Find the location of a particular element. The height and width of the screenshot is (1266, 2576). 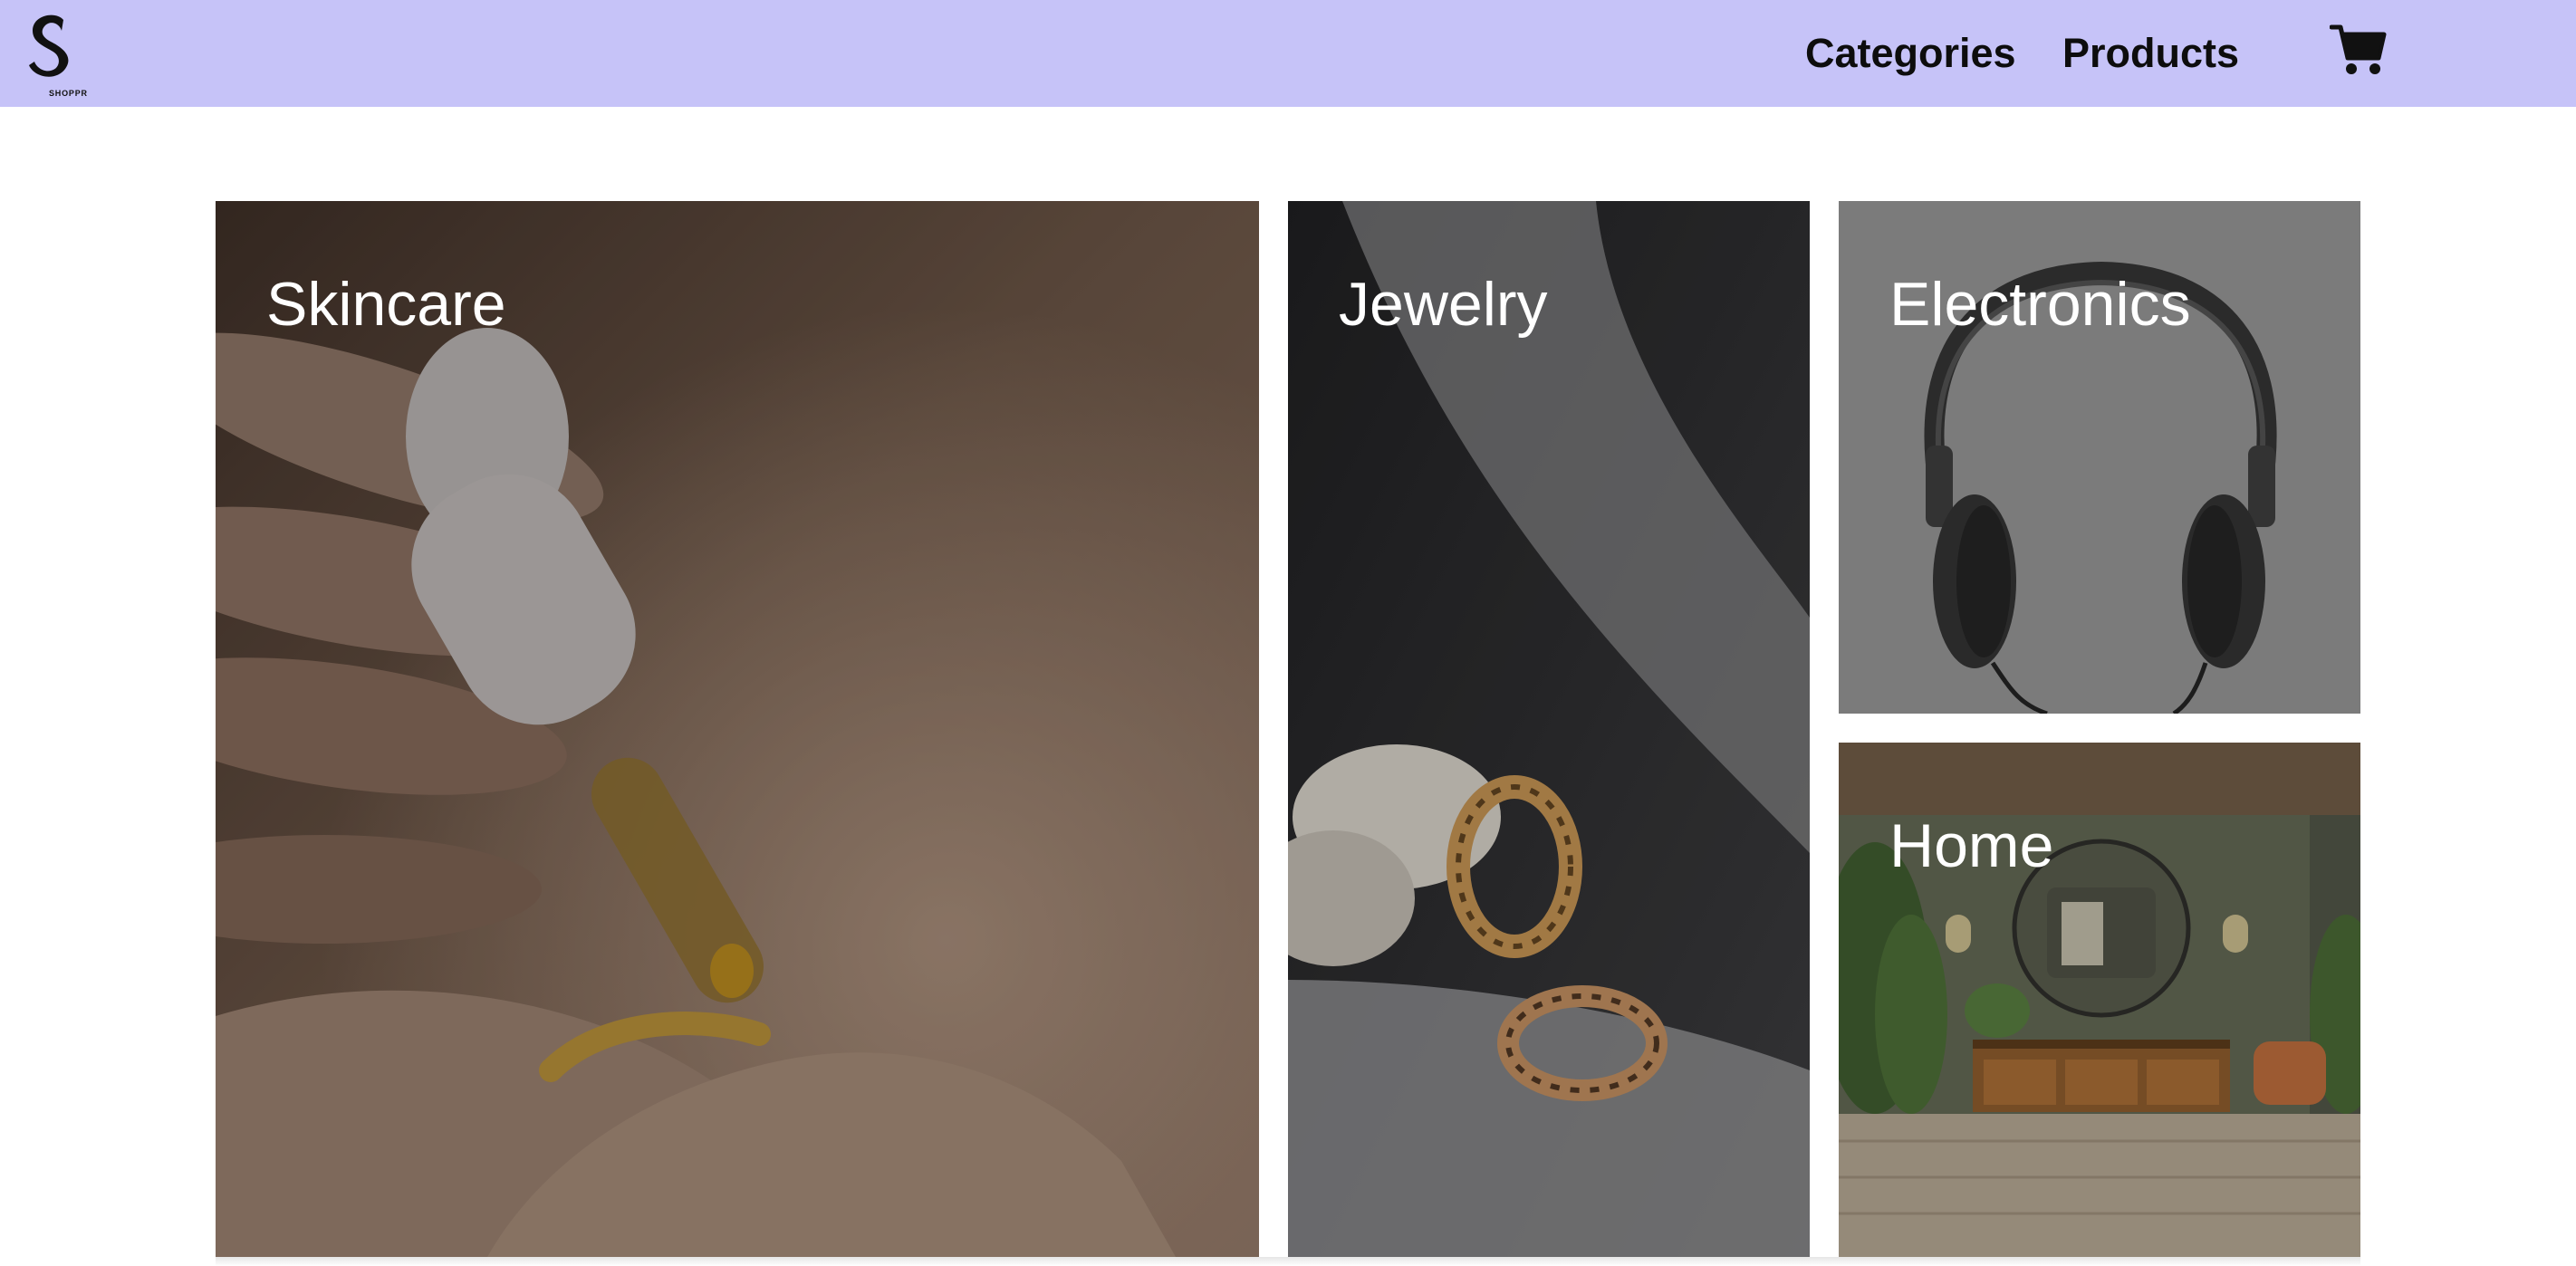

logo-wordmark: SHOPPR is located at coordinates (68, 93).